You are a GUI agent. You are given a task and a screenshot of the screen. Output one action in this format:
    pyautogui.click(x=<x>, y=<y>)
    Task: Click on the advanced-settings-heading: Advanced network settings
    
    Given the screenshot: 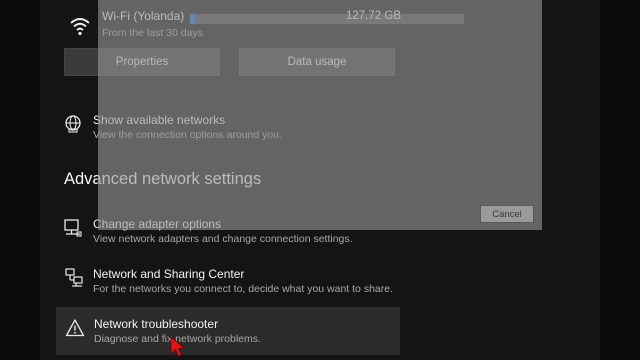 What is the action you would take?
    pyautogui.click(x=163, y=179)
    